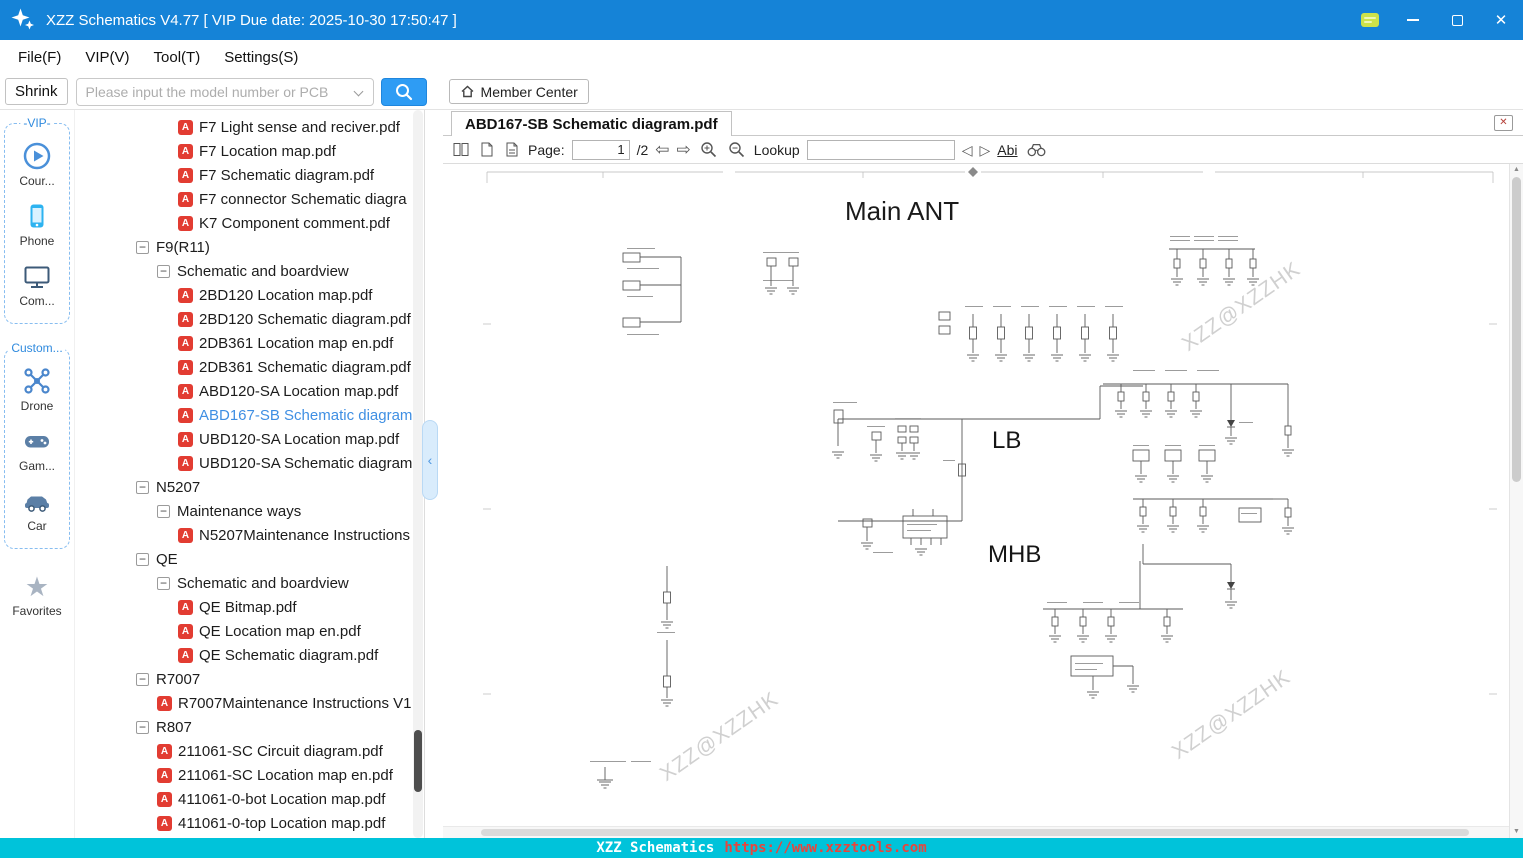 This screenshot has width=1523, height=858. I want to click on pdf-horizontal-scrollbar, so click(976, 832).